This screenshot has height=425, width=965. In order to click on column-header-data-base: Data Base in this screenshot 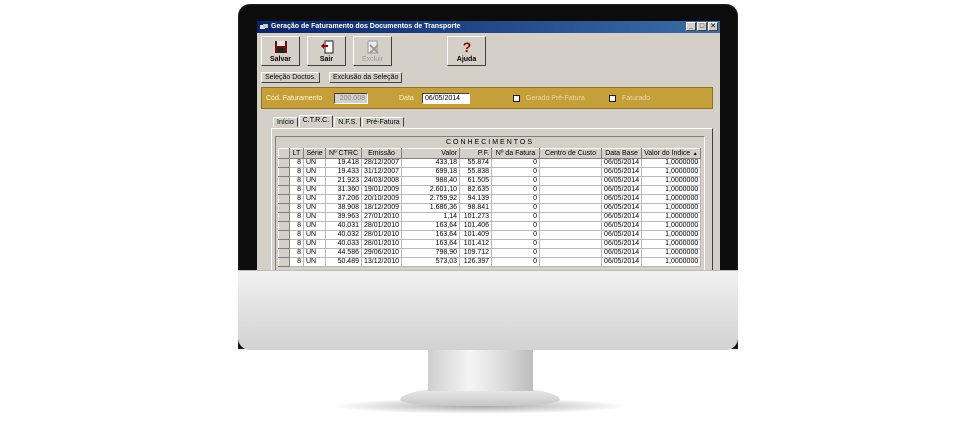, I will do `click(622, 153)`.